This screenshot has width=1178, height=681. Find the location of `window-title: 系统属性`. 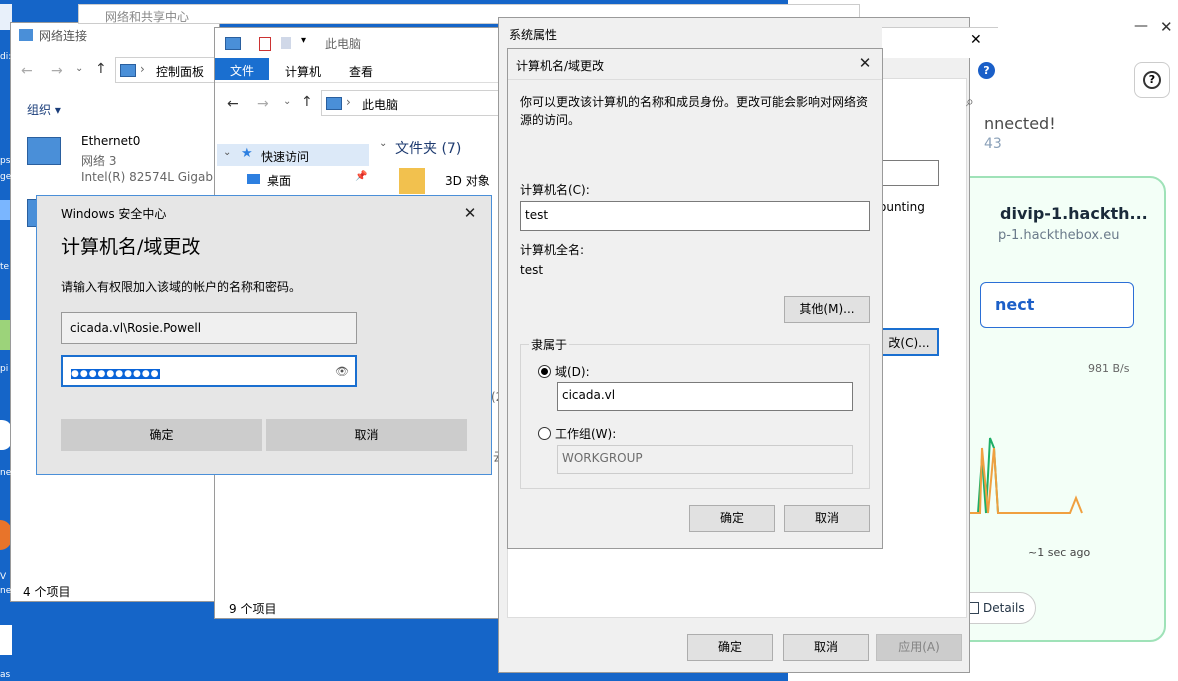

window-title: 系统属性 is located at coordinates (533, 35).